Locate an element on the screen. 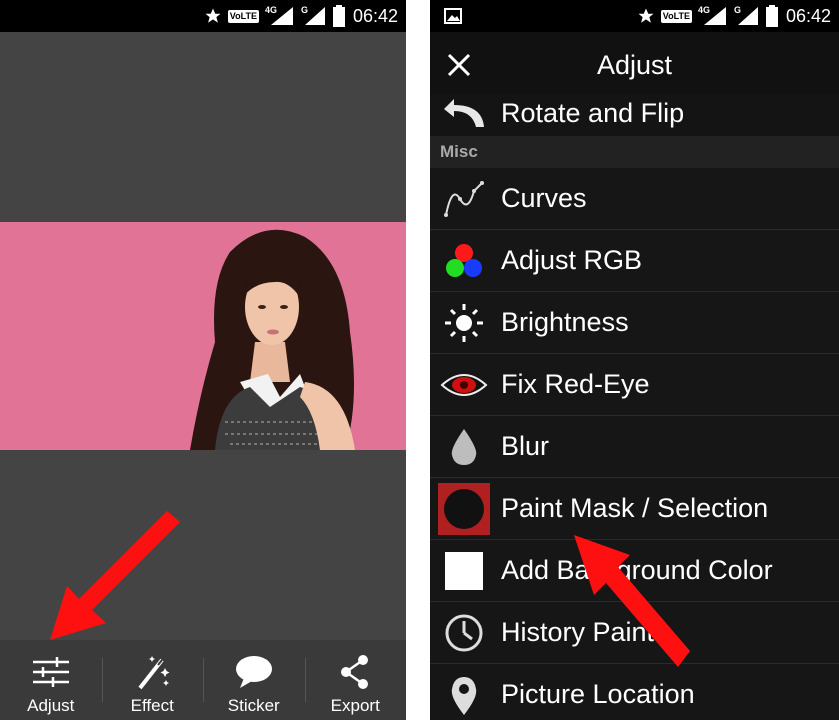 This screenshot has height=720, width=839. adjust-label: Adjust is located at coordinates (51, 705).